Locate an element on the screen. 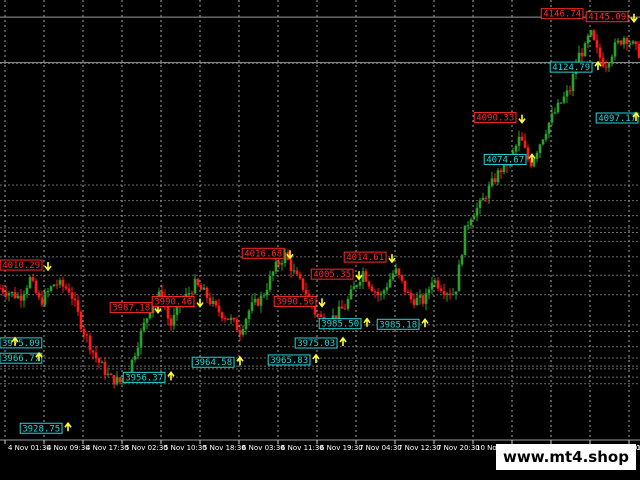 This screenshot has width=640, height=480. time-axis-label: 4 Nov 01:30 is located at coordinates (29, 448).